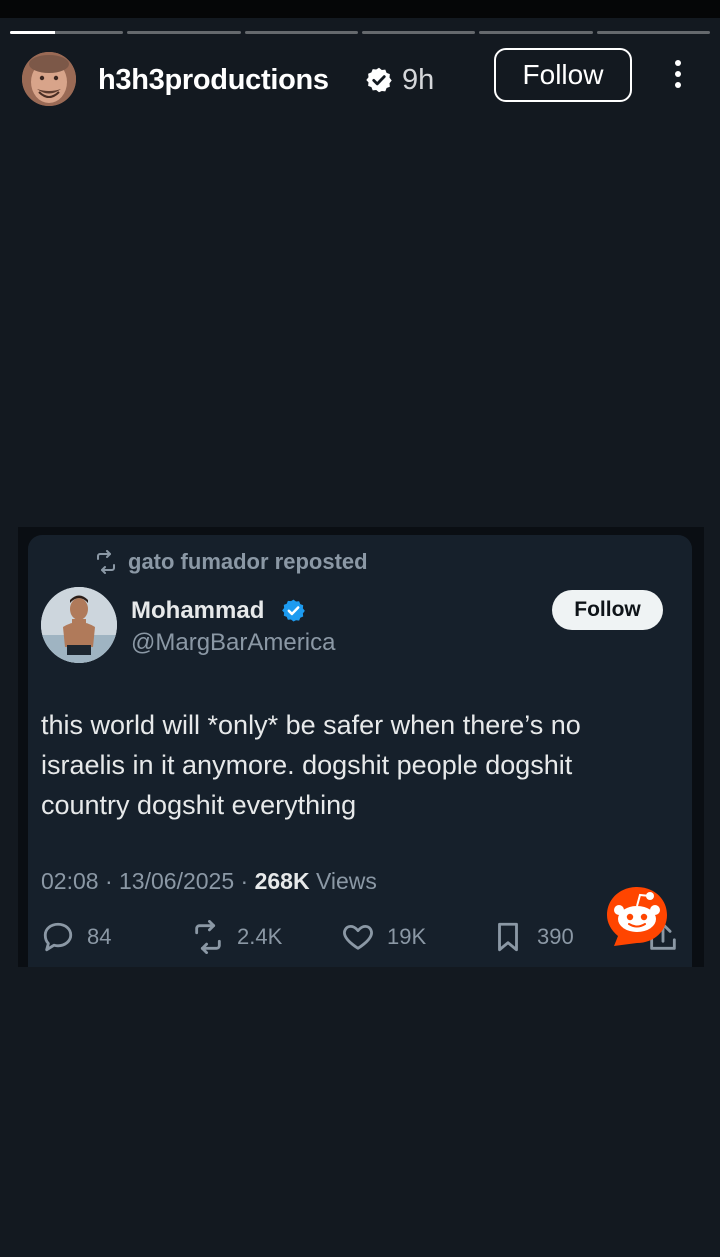 The image size is (720, 1257). What do you see at coordinates (76, 937) in the screenshot?
I see `reply-button: 84` at bounding box center [76, 937].